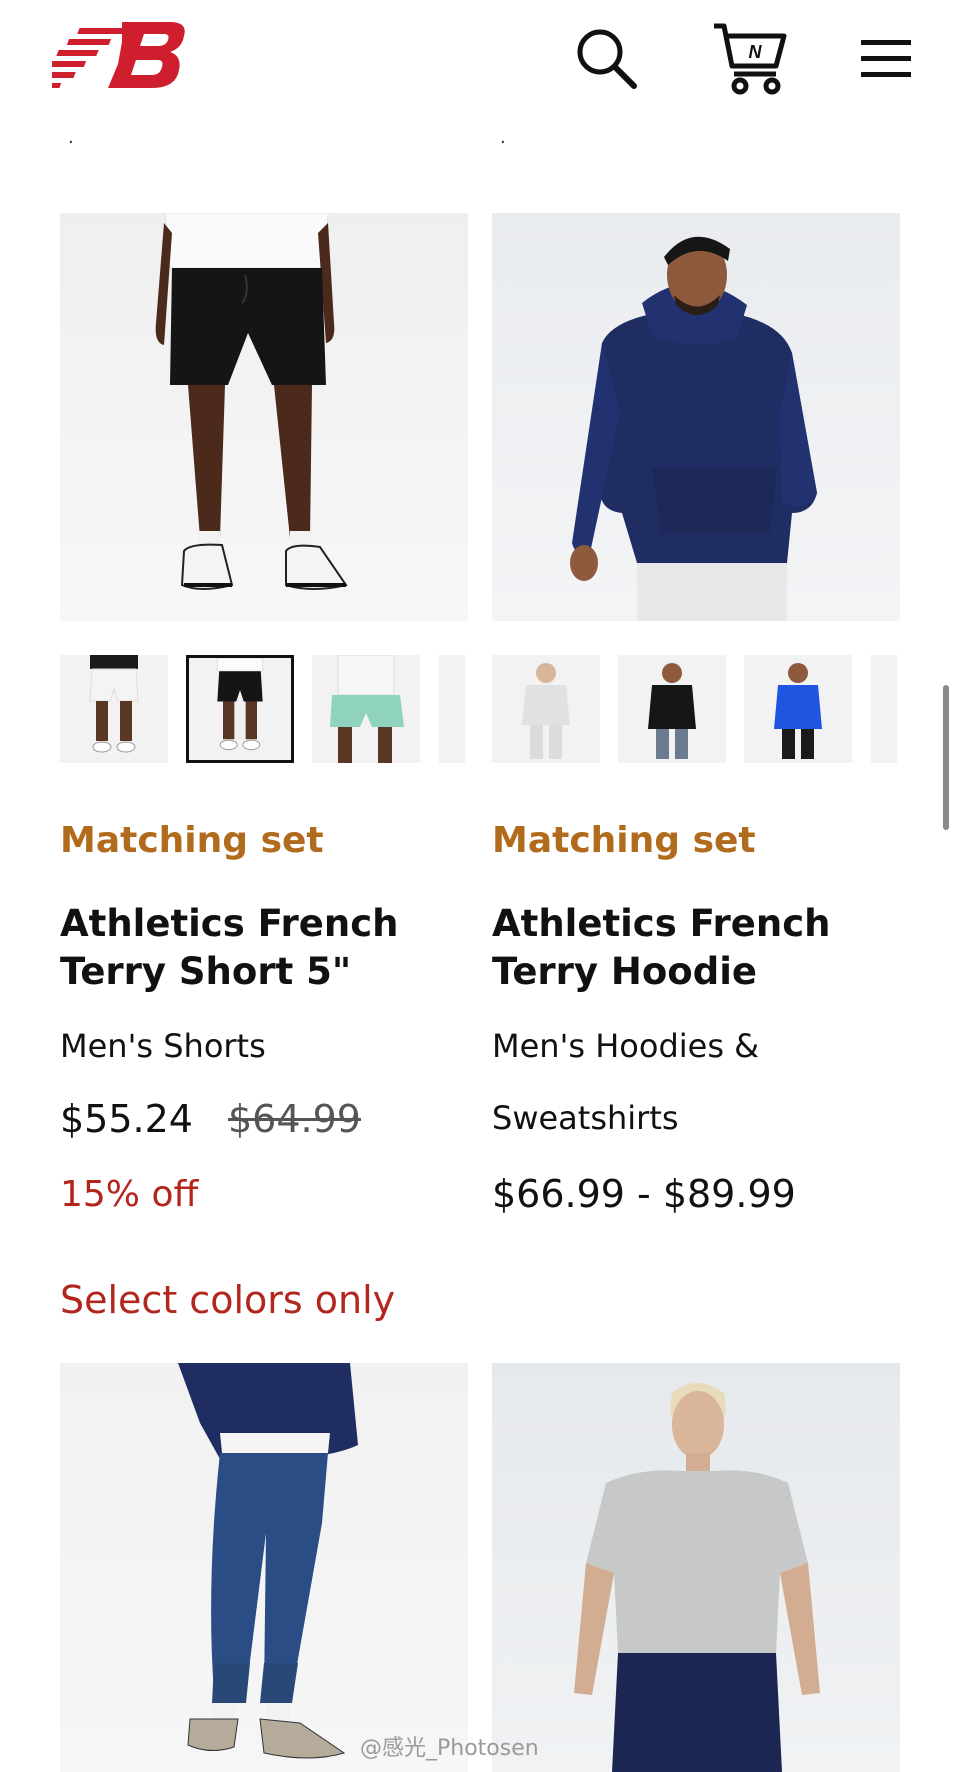 The image size is (960, 1772). I want to click on discount-label: 15% off, so click(129, 1194).